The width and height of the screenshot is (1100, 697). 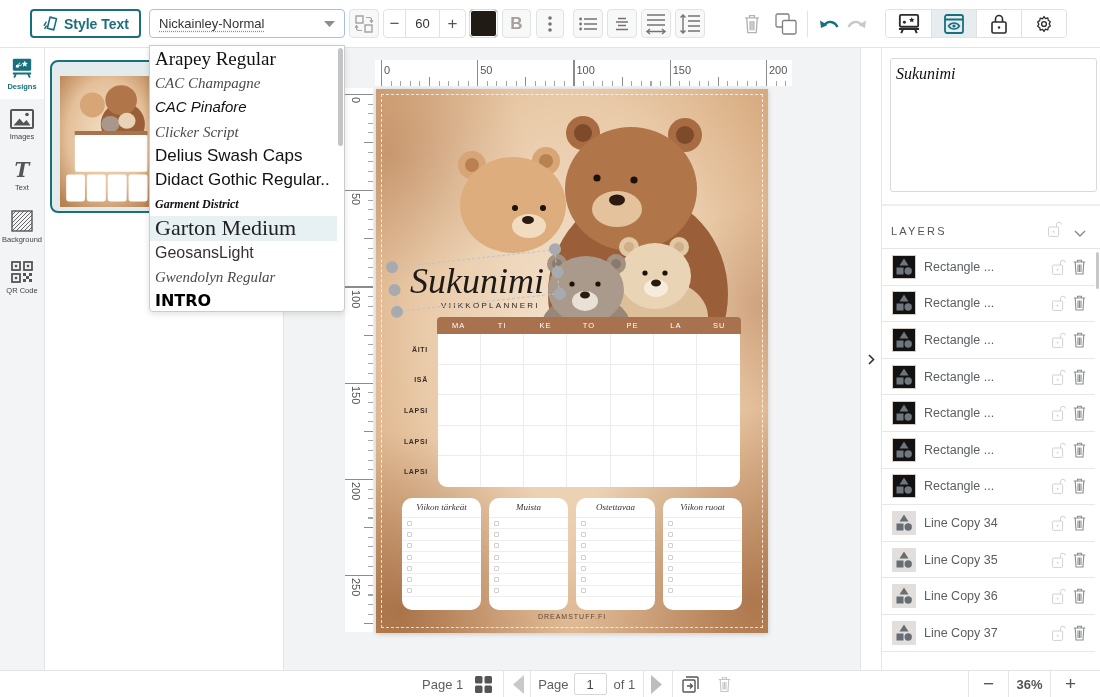 What do you see at coordinates (477, 281) in the screenshot?
I see `page-title: Sukunimi` at bounding box center [477, 281].